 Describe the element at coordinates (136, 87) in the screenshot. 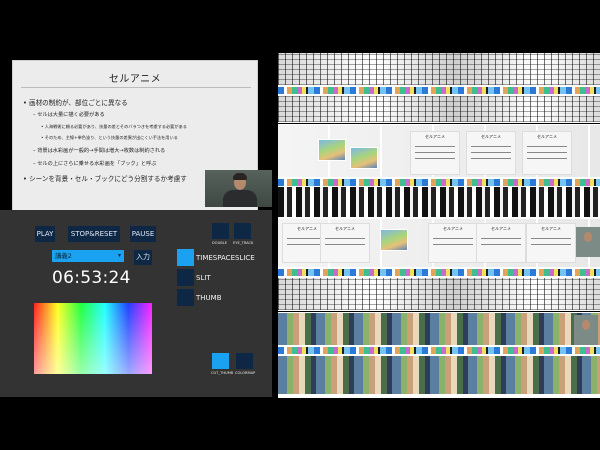

I see `slide-title-rule` at that location.